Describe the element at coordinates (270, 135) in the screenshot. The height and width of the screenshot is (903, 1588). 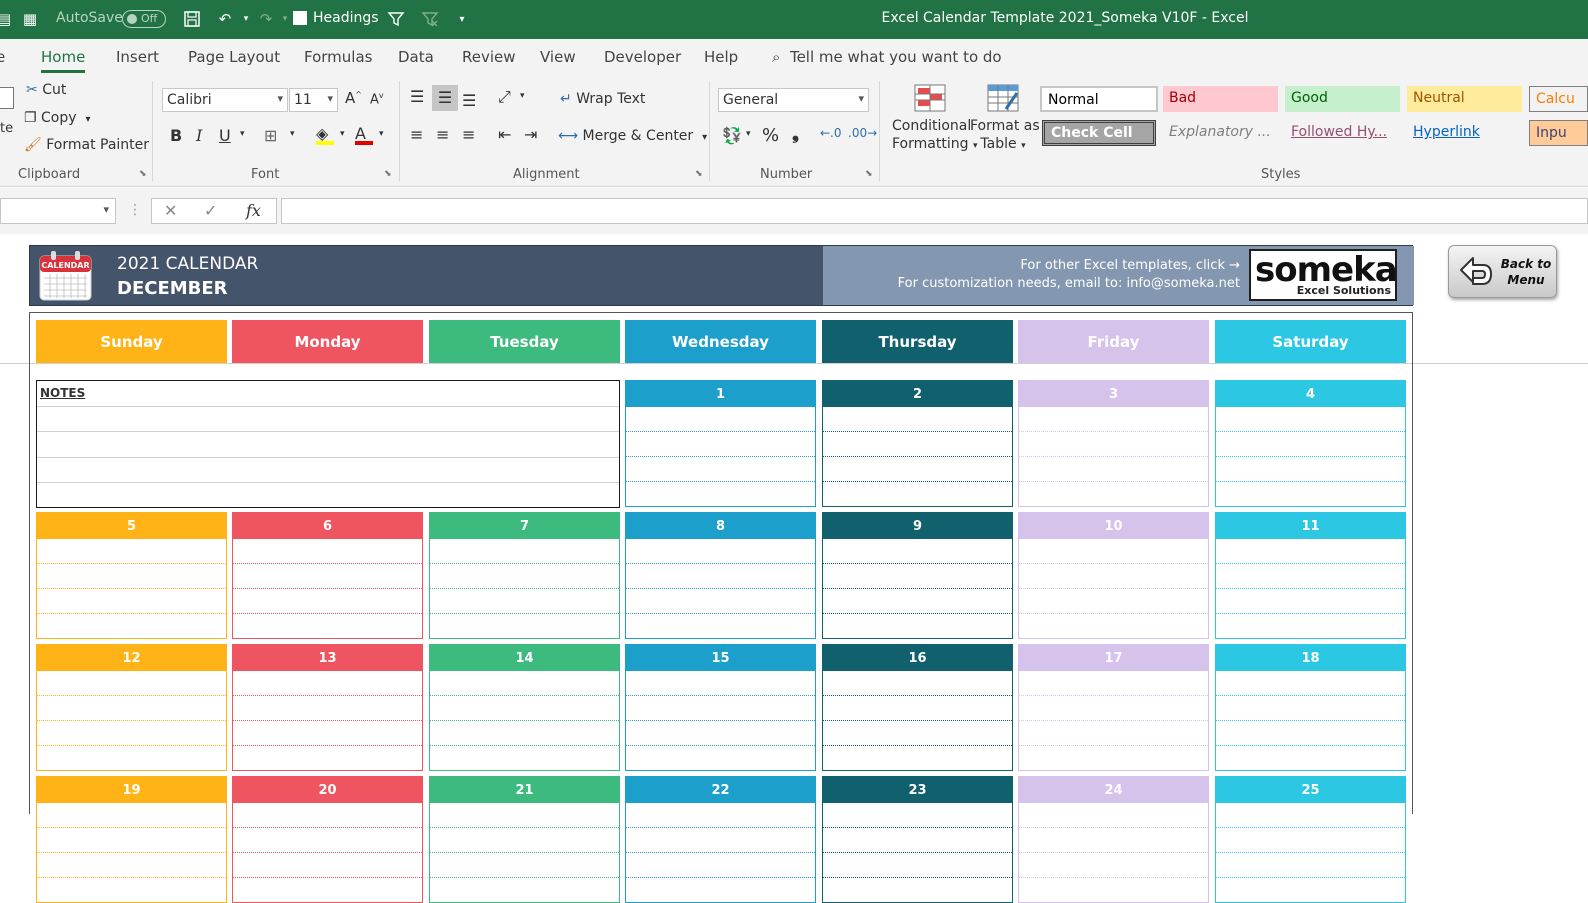
I see `borders-icon: ⊞` at that location.